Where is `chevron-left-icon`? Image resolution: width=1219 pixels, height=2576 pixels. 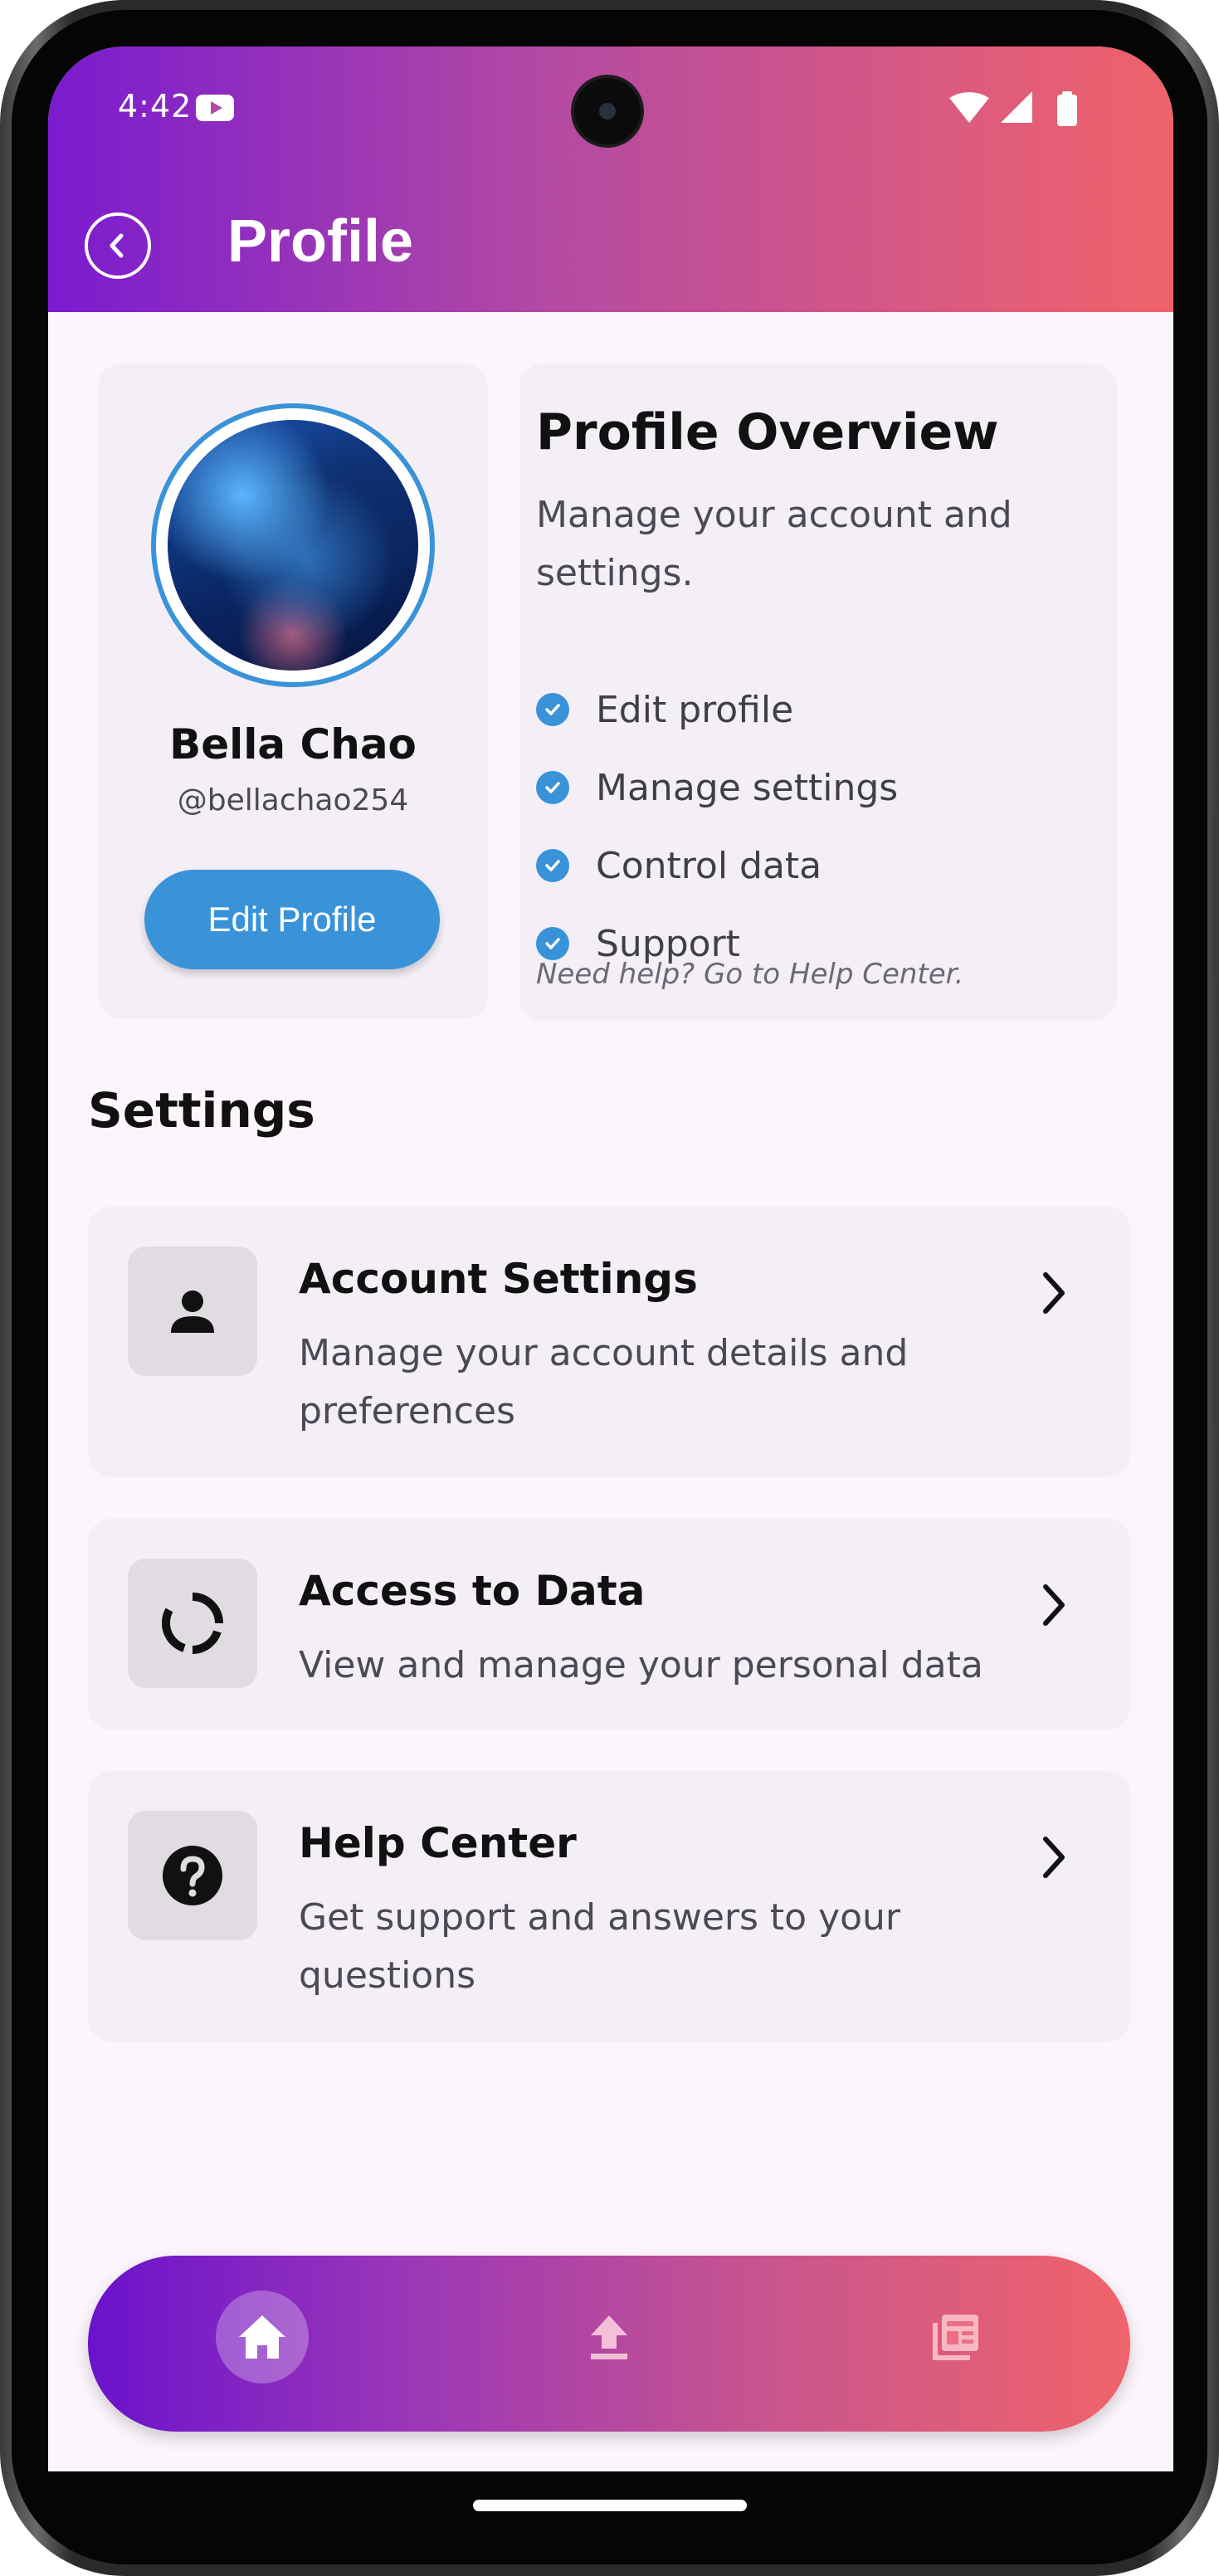
chevron-left-icon is located at coordinates (117, 245).